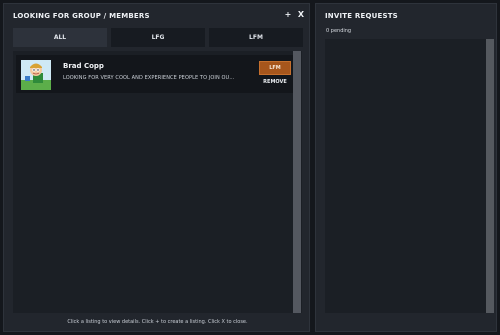  I want to click on listing-scroll-thumb, so click(297, 182).